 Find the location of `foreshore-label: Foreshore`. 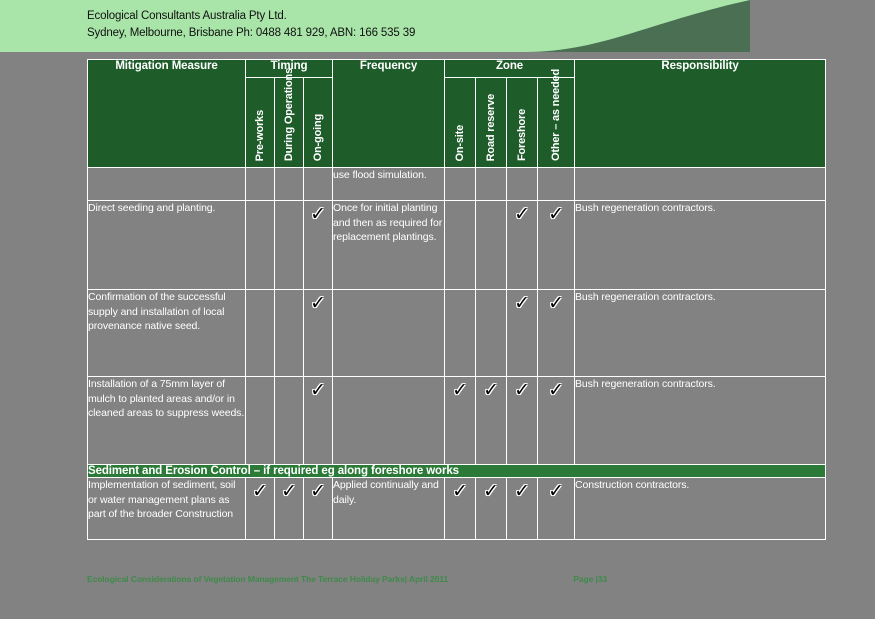

foreshore-label: Foreshore is located at coordinates (522, 135).